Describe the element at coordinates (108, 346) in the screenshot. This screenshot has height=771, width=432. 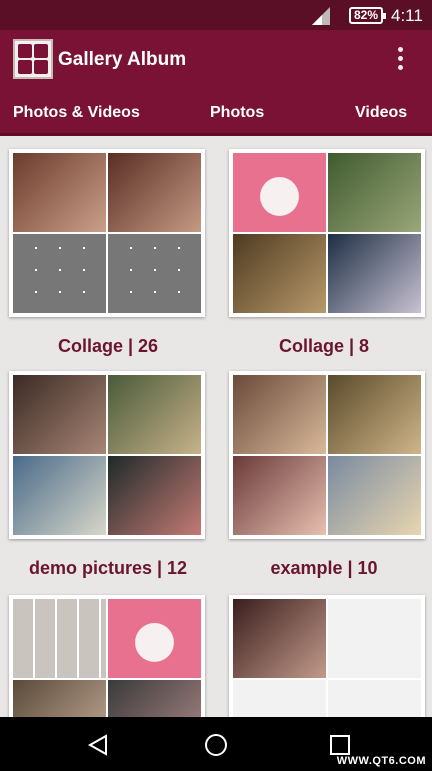
I see `album-caption: Collage | 26` at that location.